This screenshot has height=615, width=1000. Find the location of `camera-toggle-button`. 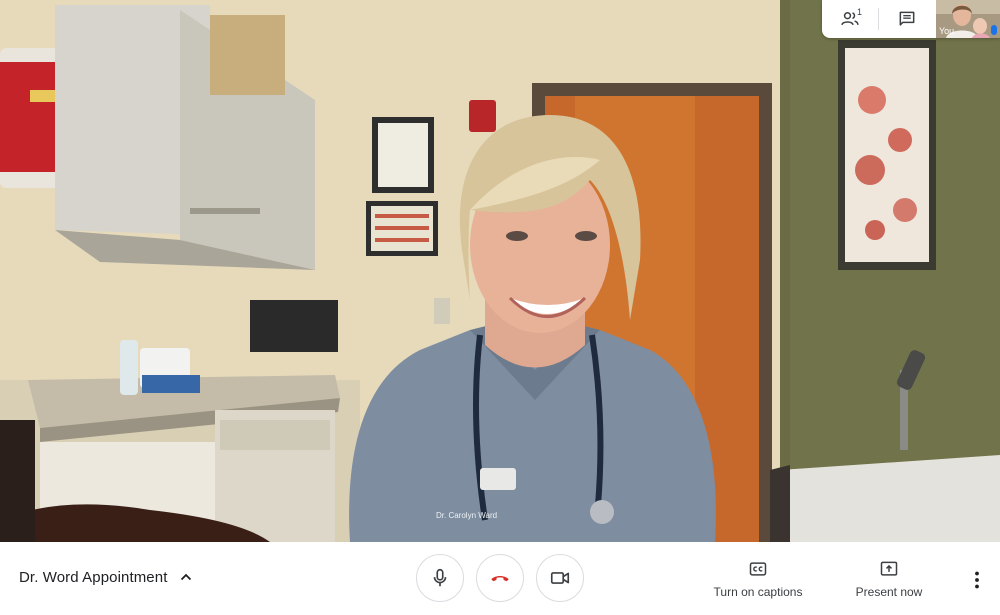

camera-toggle-button is located at coordinates (560, 578).